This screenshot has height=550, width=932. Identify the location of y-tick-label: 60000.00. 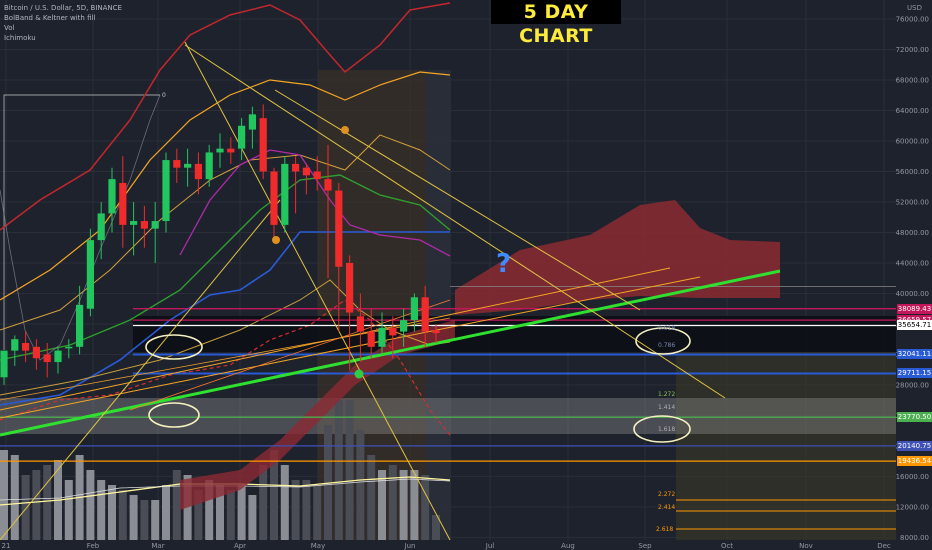
(912, 142).